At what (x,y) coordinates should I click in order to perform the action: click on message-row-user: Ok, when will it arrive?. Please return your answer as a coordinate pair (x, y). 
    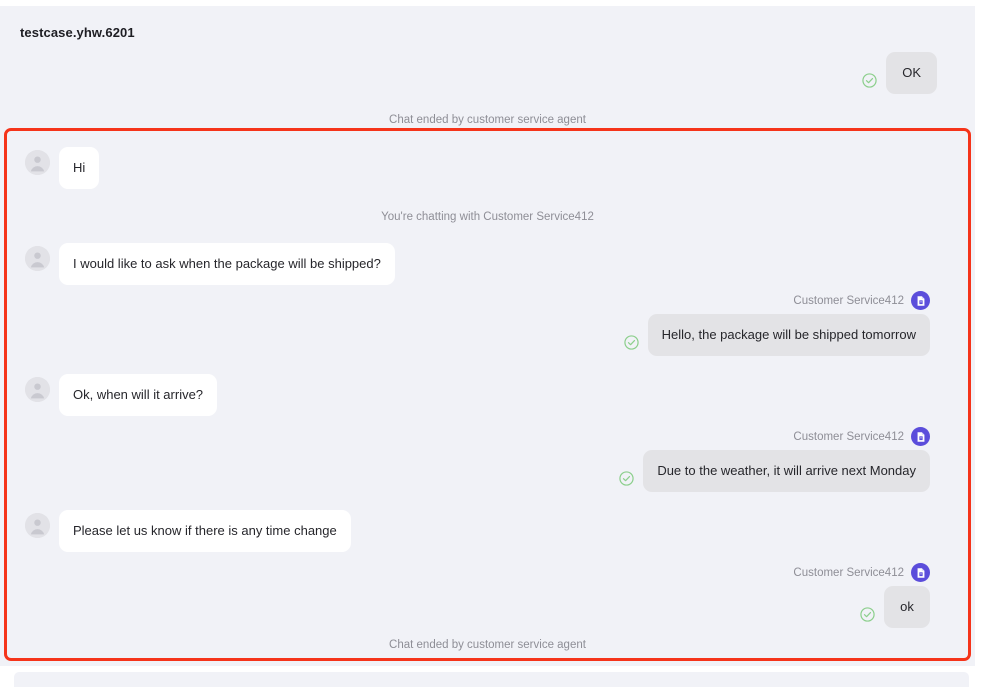
    Looking at the image, I should click on (487, 395).